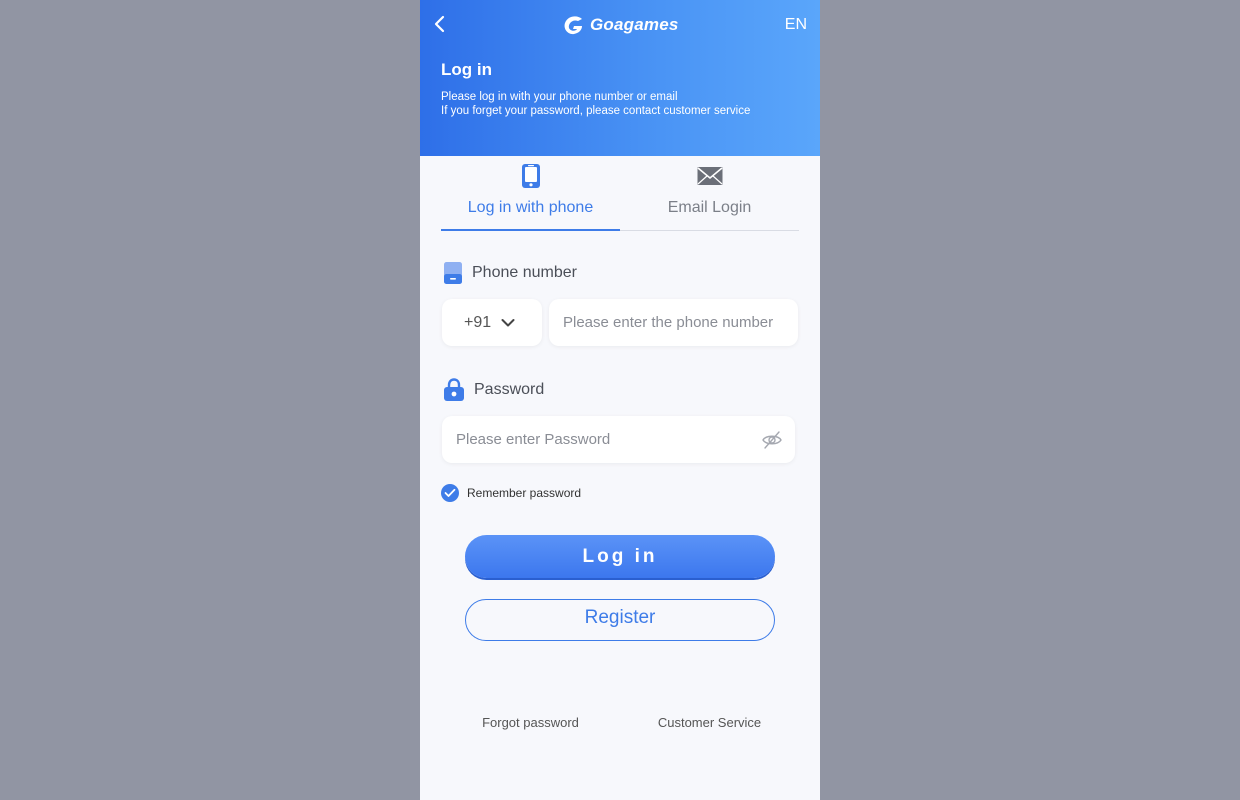 Image resolution: width=1240 pixels, height=800 pixels. I want to click on customer-service-link: Customer Service, so click(709, 722).